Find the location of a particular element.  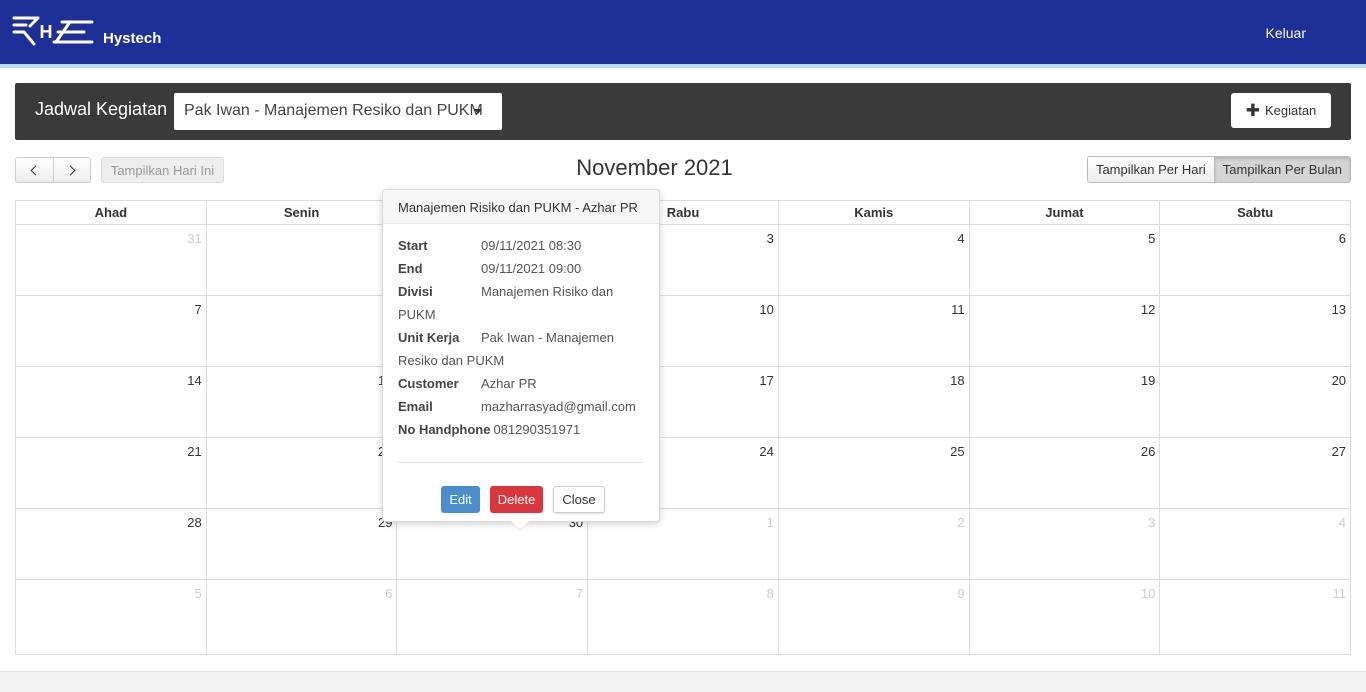

other-month-day-cell: 7 is located at coordinates (493, 617).